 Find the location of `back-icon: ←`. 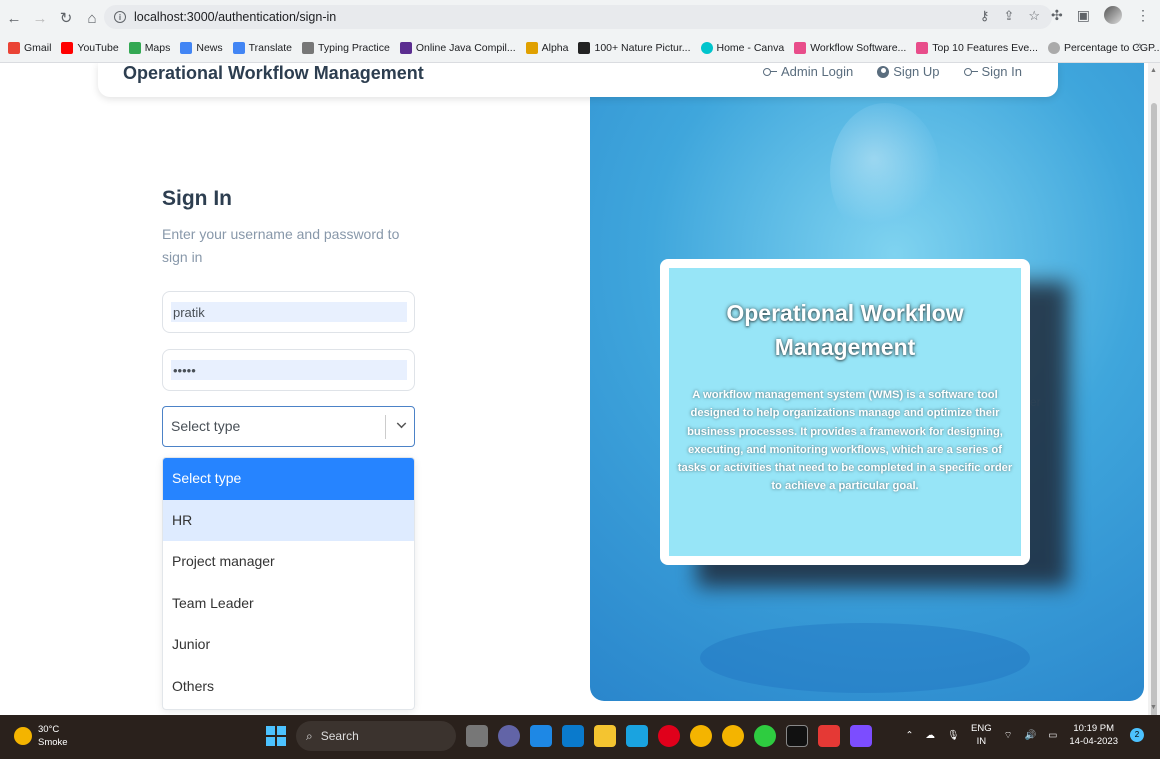

back-icon: ← is located at coordinates (14, 18).